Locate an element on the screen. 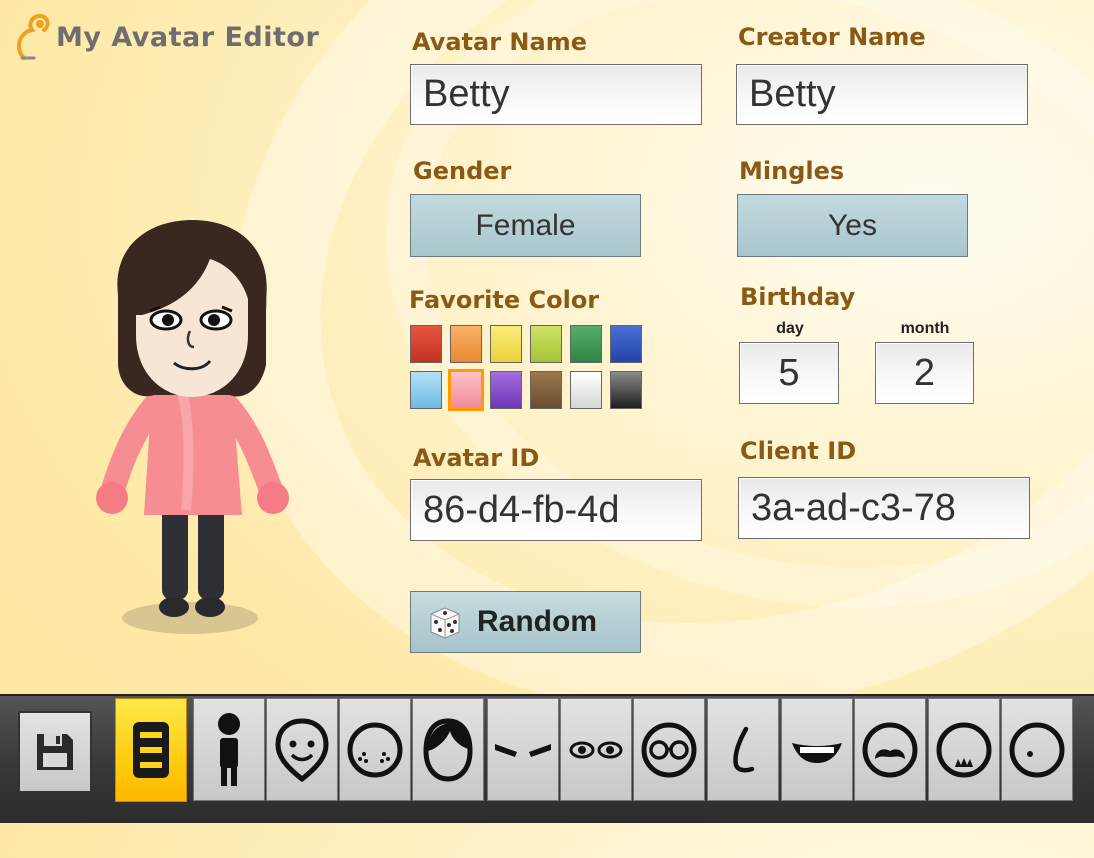 The width and height of the screenshot is (1094, 858). app-title: My Avatar Editor is located at coordinates (167, 37).